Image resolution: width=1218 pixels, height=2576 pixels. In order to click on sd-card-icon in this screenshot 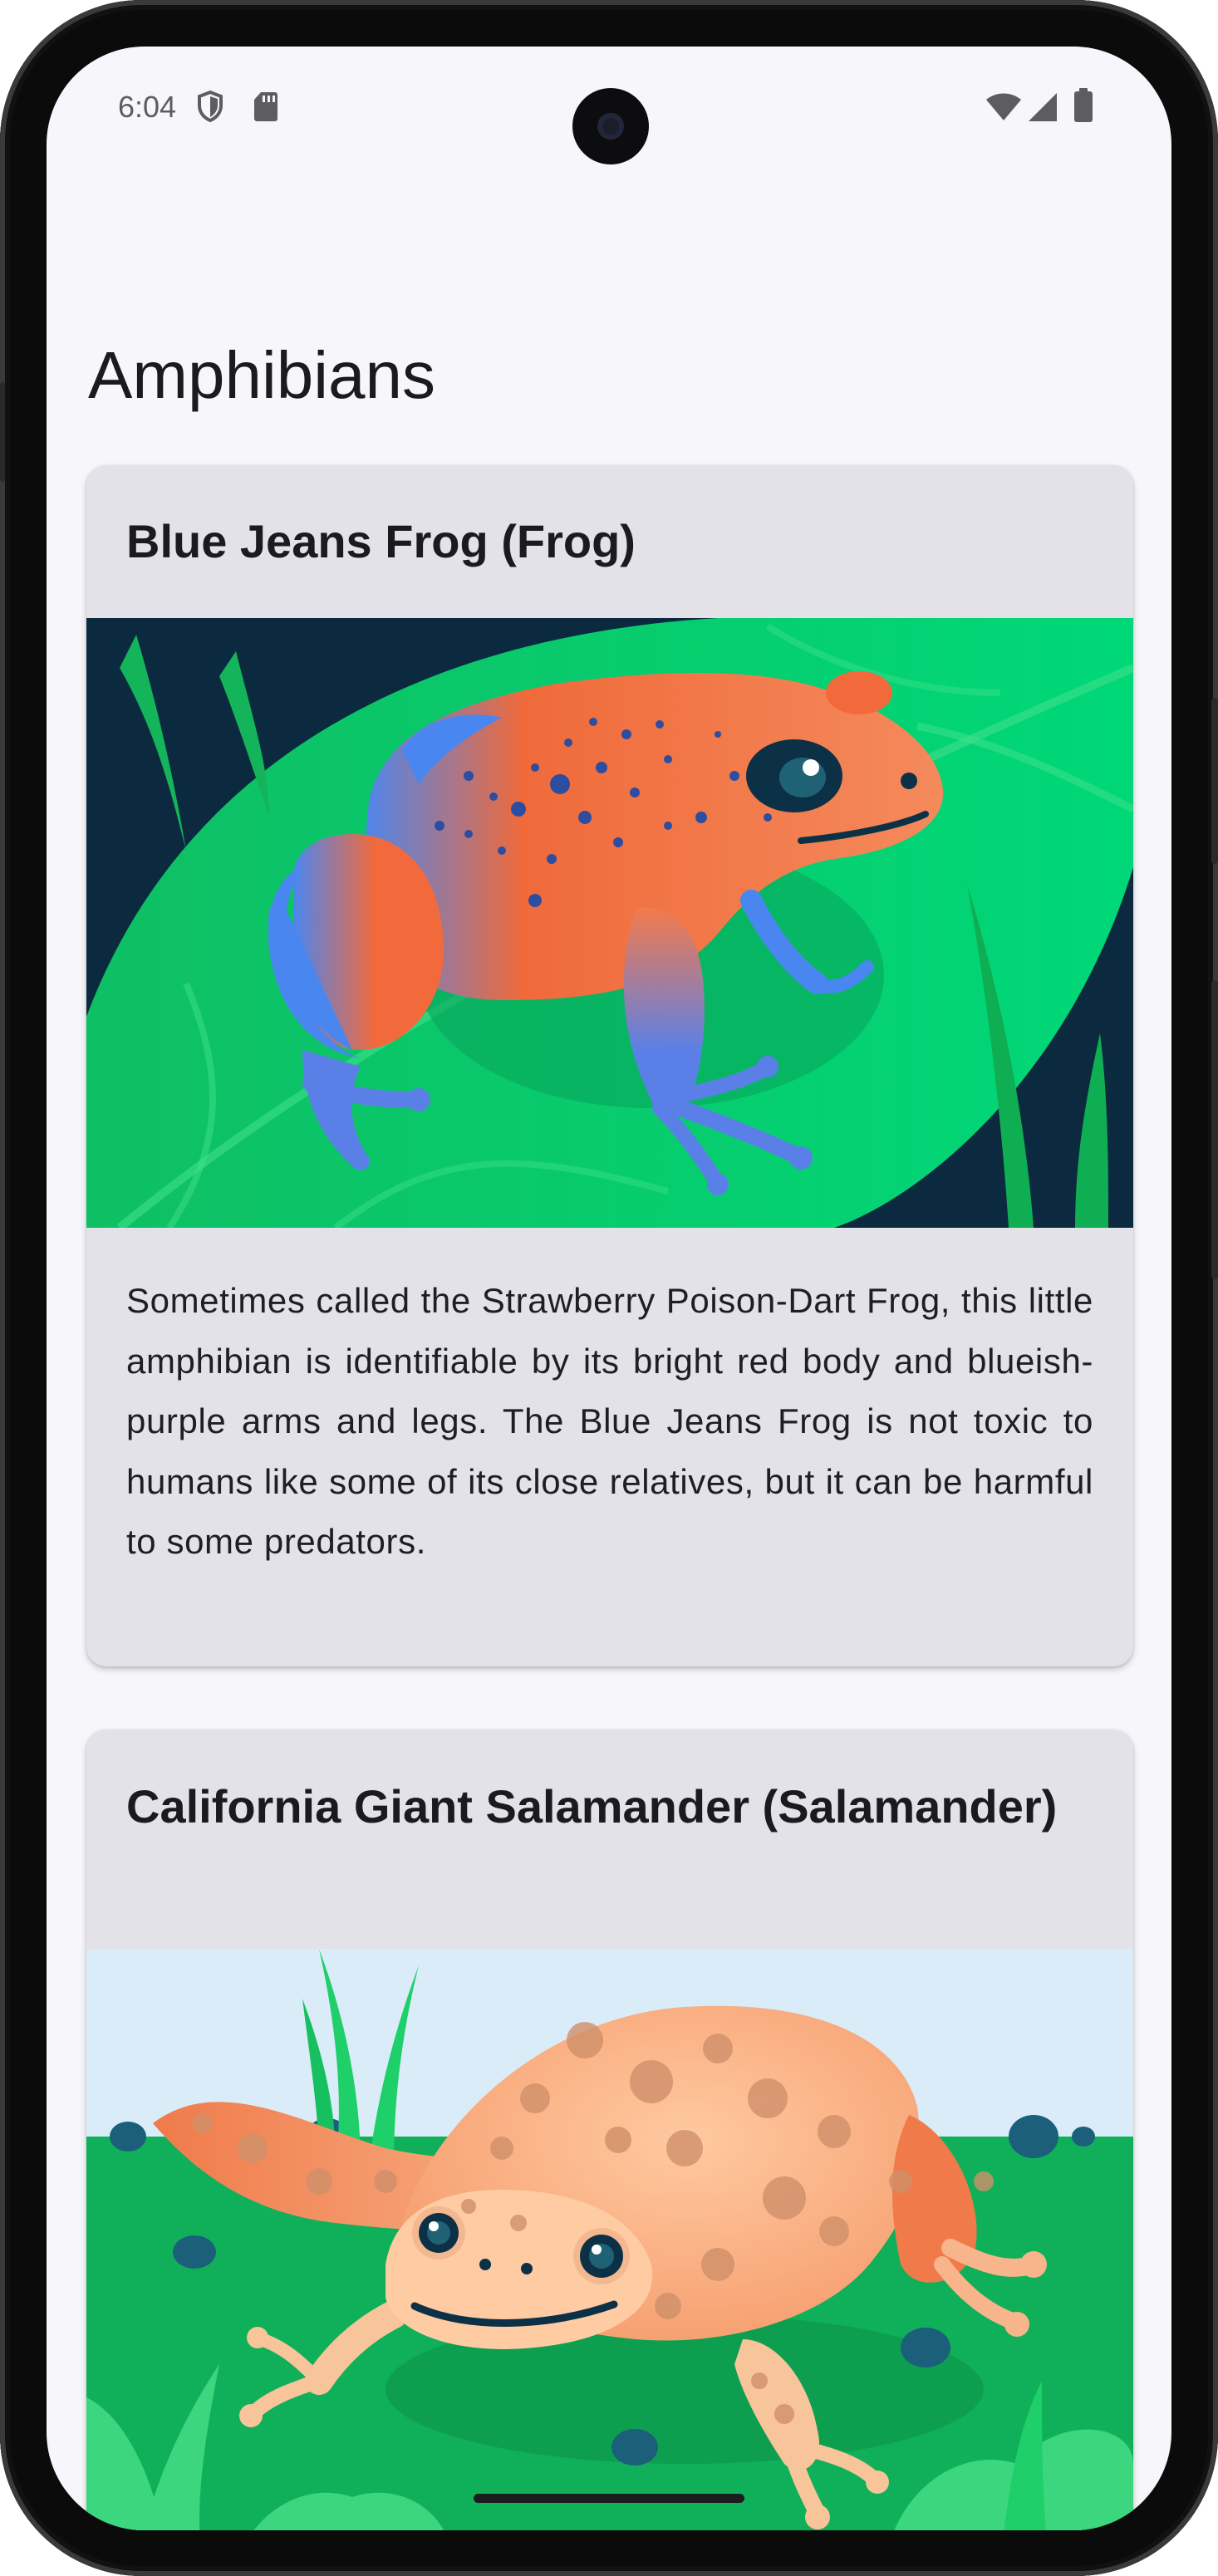, I will do `click(266, 108)`.